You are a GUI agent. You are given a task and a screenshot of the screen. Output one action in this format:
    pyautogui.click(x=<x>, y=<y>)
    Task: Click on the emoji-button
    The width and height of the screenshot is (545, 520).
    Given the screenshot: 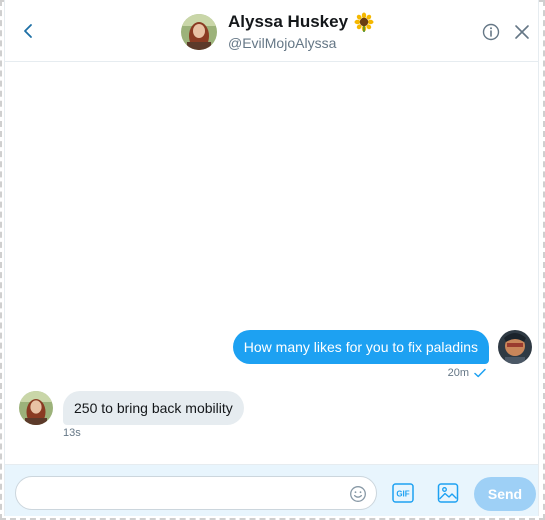 What is the action you would take?
    pyautogui.click(x=358, y=494)
    